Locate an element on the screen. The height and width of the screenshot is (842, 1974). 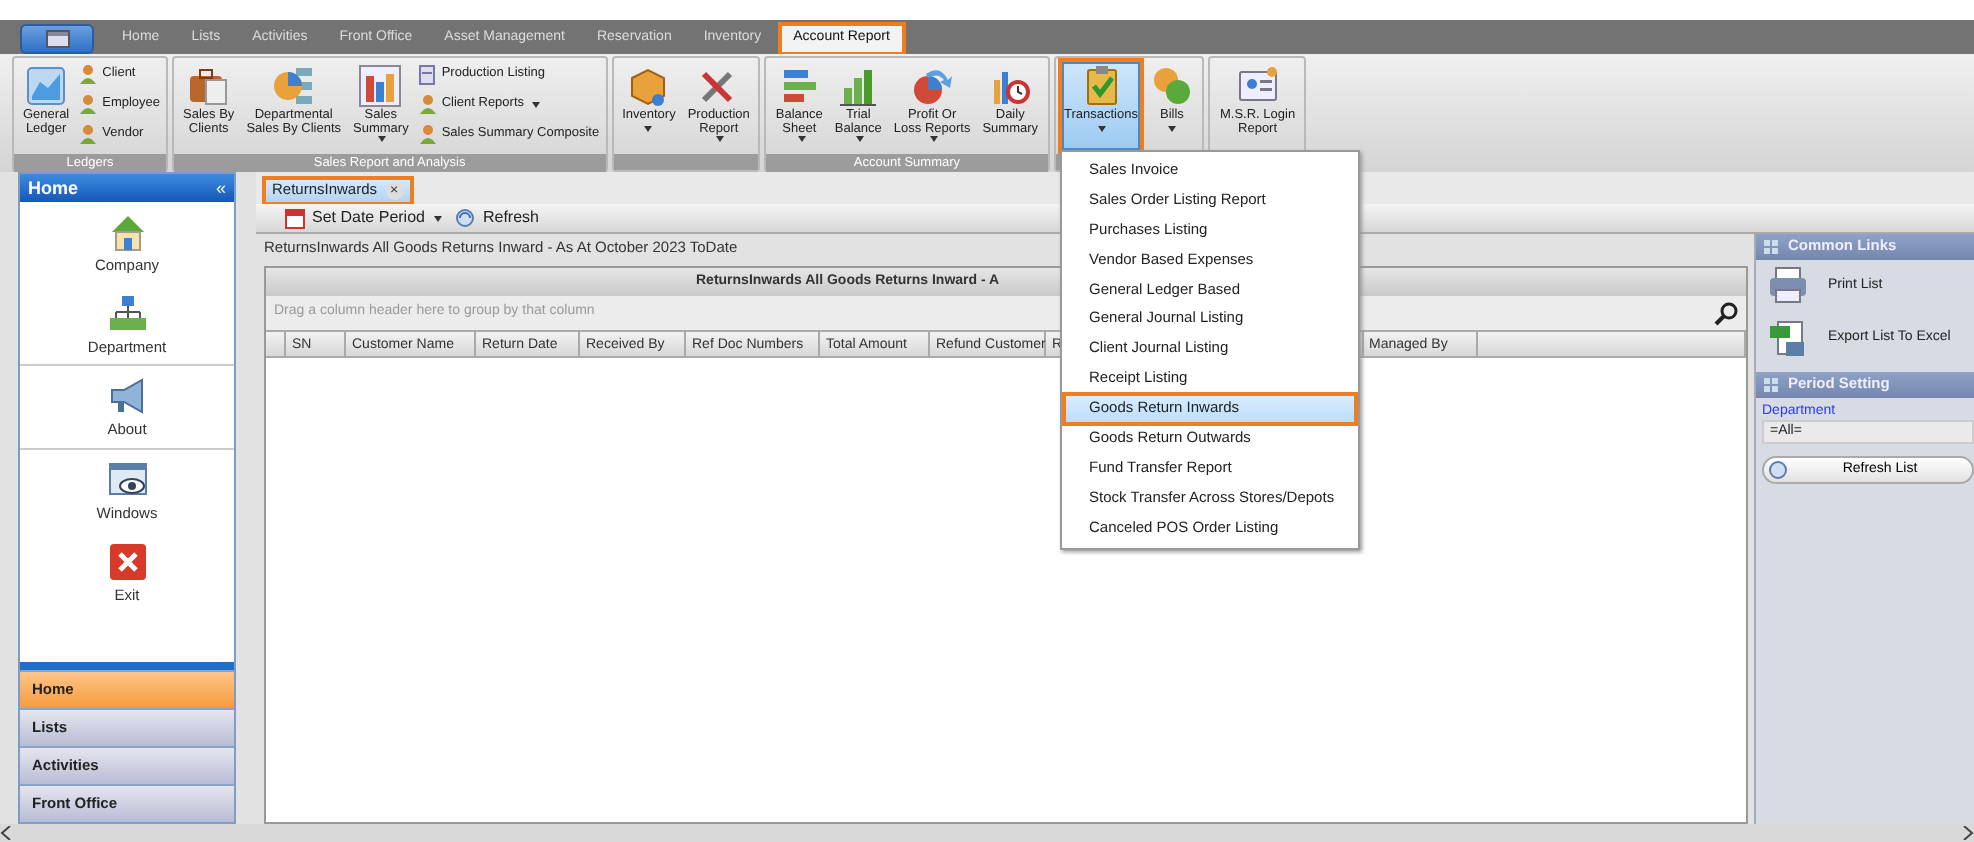
spreadsheet-icon is located at coordinates (1788, 338).